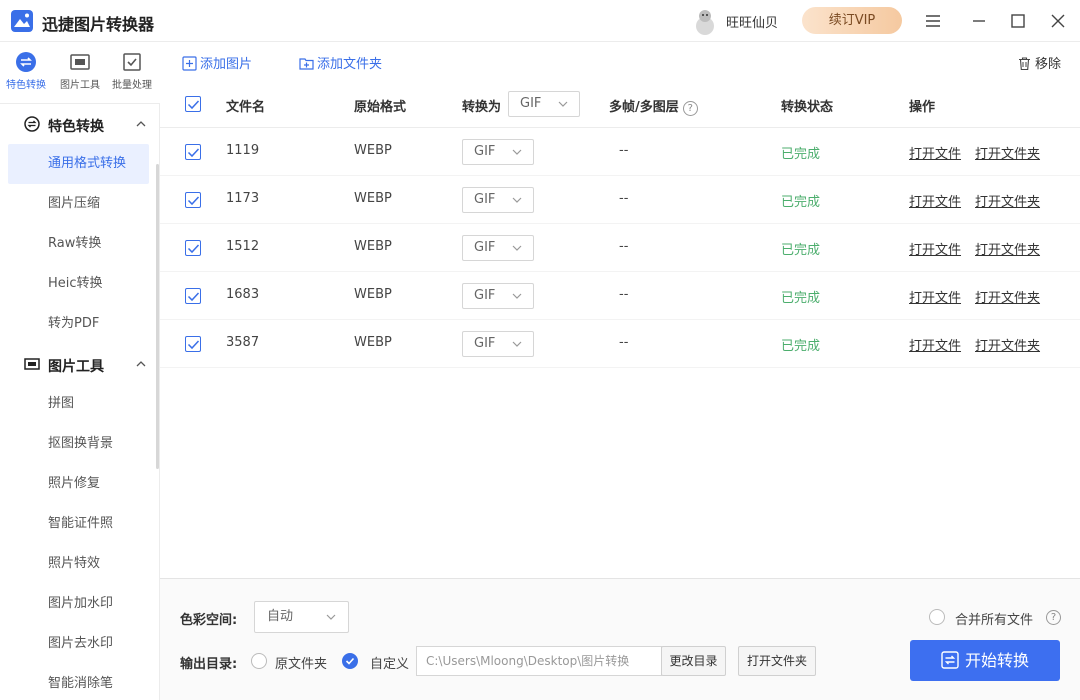 This screenshot has height=700, width=1080. I want to click on color-space-value: 自动, so click(280, 616).